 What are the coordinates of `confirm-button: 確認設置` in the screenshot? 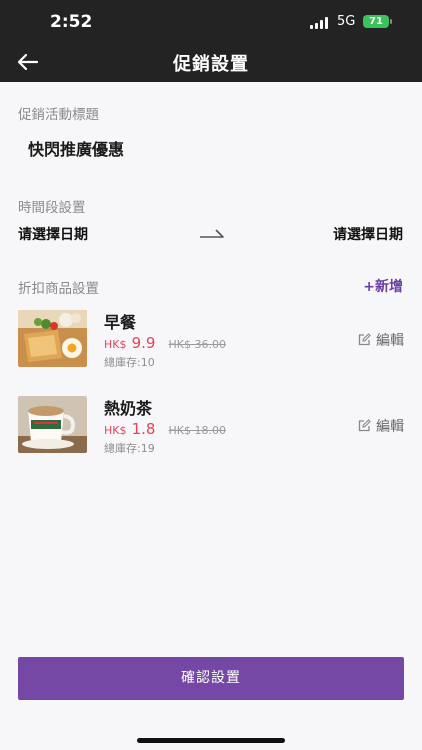 It's located at (211, 678).